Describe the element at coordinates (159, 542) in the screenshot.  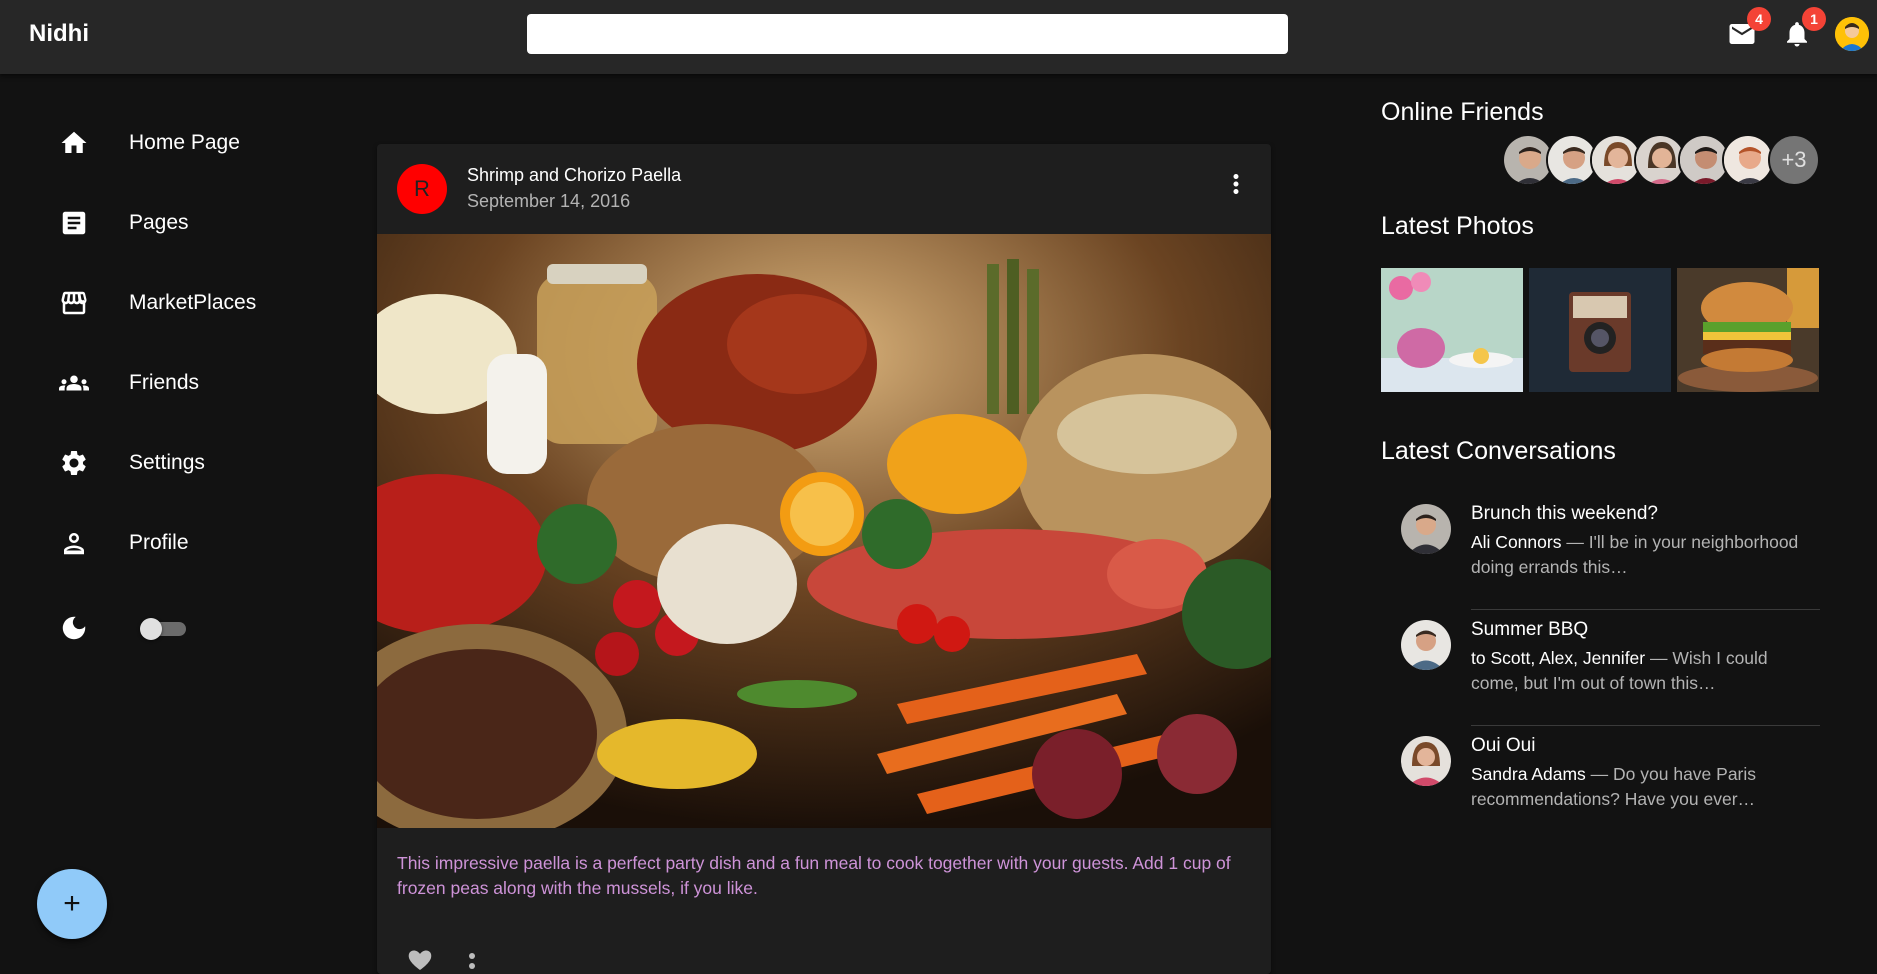
I see `sidebar-item-label: Profile` at that location.